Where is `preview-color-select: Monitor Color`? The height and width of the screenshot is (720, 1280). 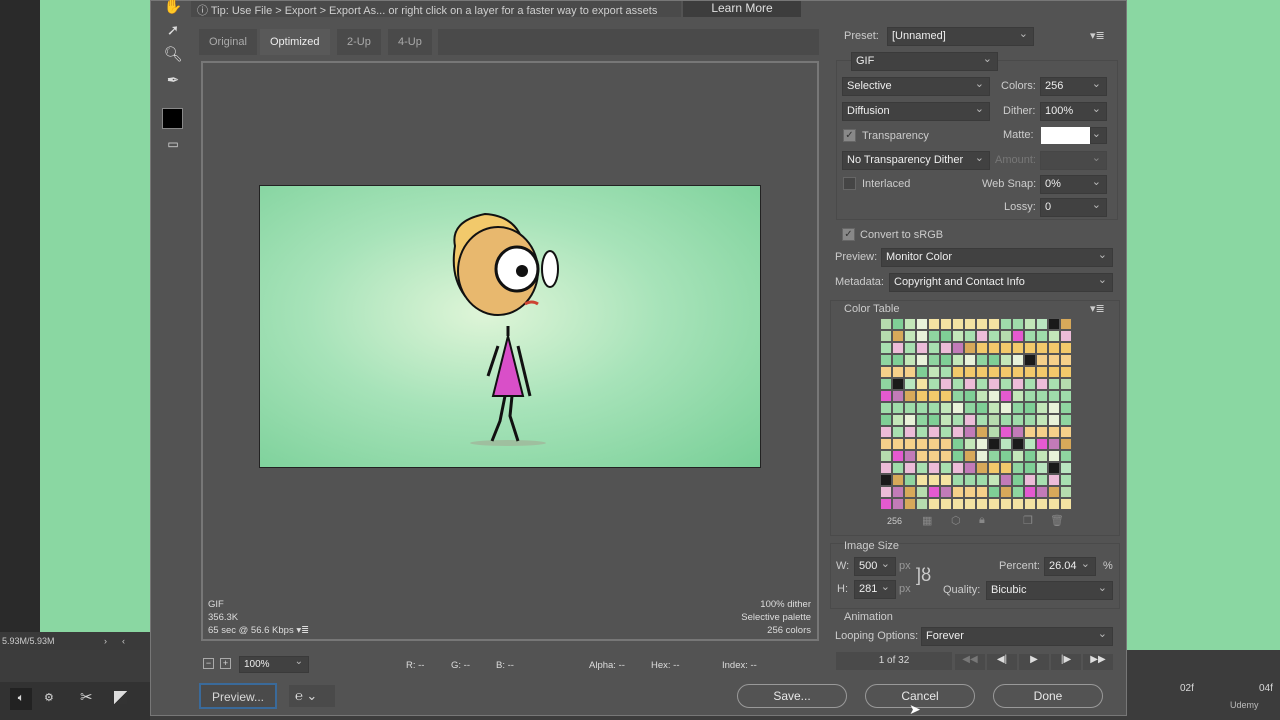
preview-color-select: Monitor Color is located at coordinates (997, 257).